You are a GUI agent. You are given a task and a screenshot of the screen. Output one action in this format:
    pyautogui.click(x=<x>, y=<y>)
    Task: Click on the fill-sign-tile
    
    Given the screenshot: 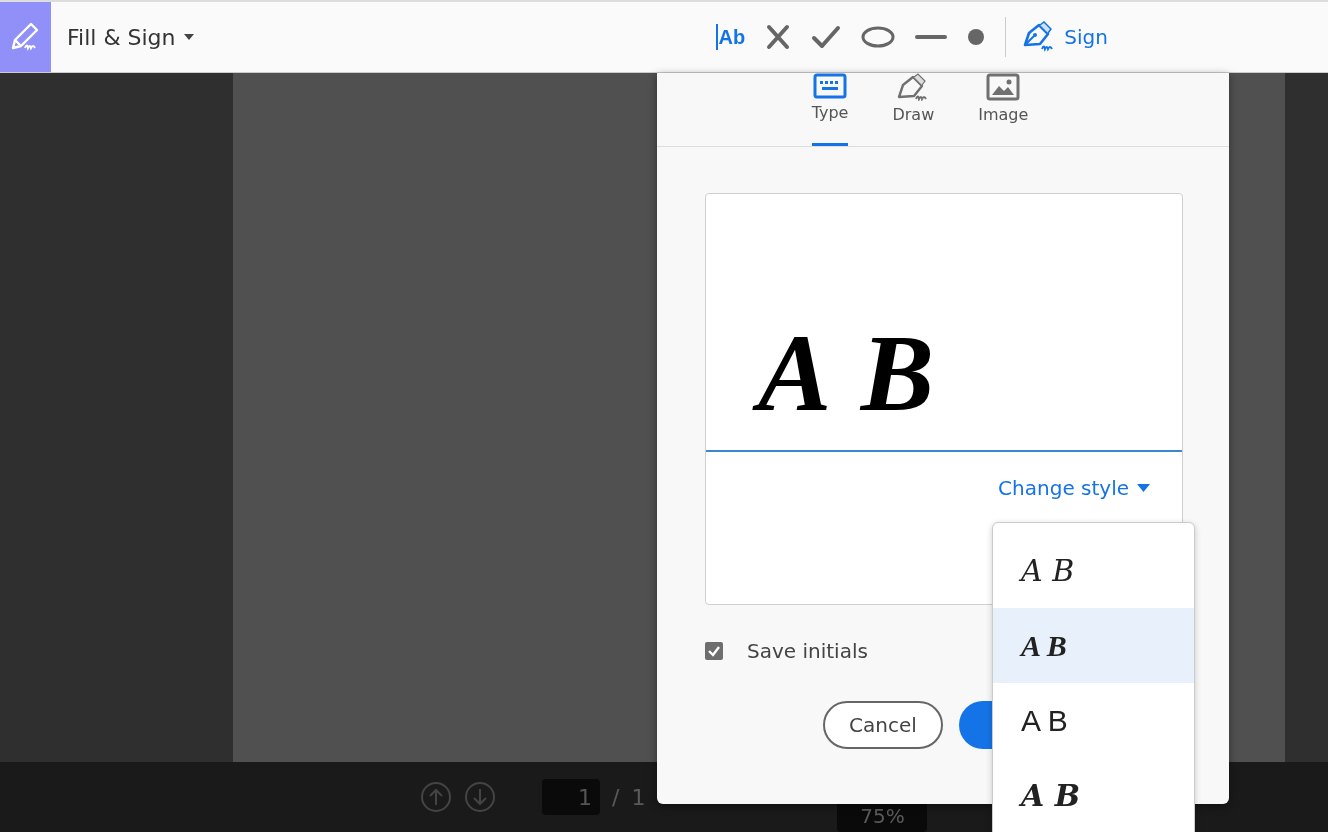 What is the action you would take?
    pyautogui.click(x=25, y=37)
    